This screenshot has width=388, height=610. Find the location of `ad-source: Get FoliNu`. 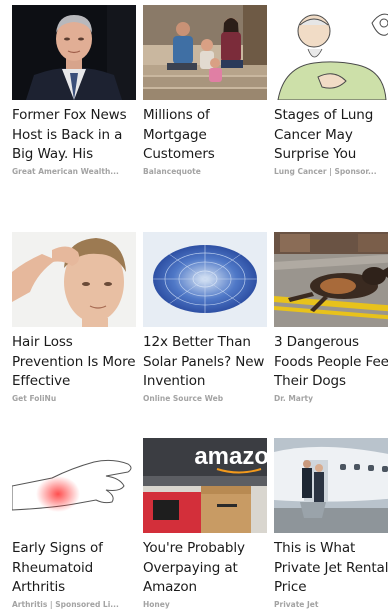

ad-source: Get FoliNu is located at coordinates (72, 399).